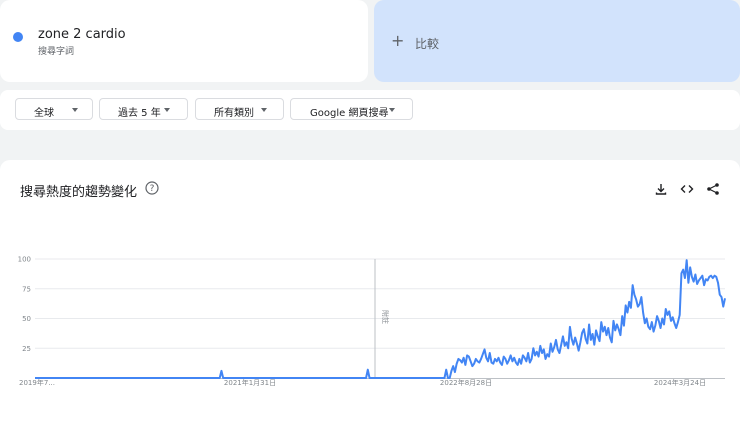 The image size is (740, 435). What do you see at coordinates (44, 113) in the screenshot?
I see `filter-region-label: 全球` at bounding box center [44, 113].